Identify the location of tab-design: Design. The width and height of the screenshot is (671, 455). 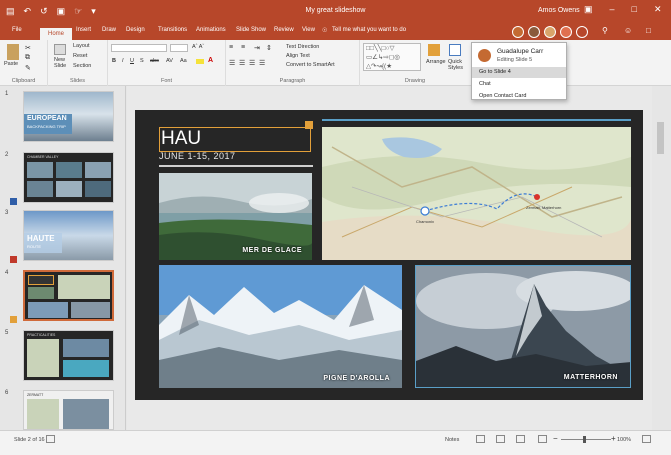
(135, 30).